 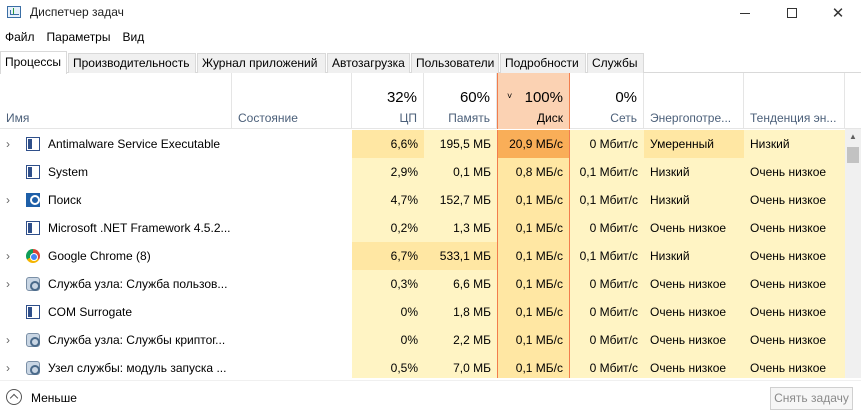 I want to click on tab-details: Подробности, so click(x=543, y=63).